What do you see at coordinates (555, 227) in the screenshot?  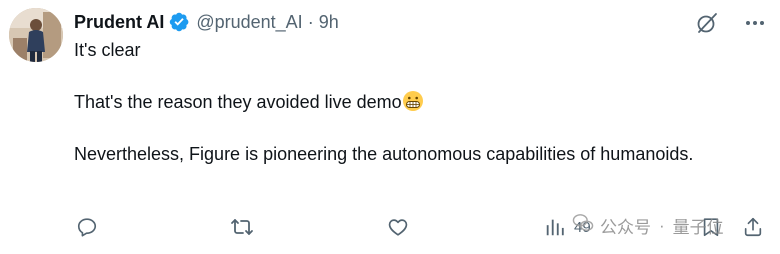 I see `views-chart-icon` at bounding box center [555, 227].